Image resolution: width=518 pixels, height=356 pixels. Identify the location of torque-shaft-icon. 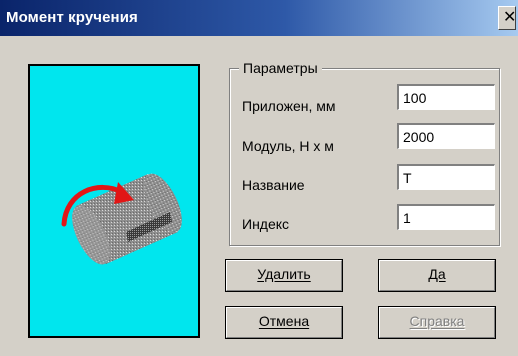
(121, 219).